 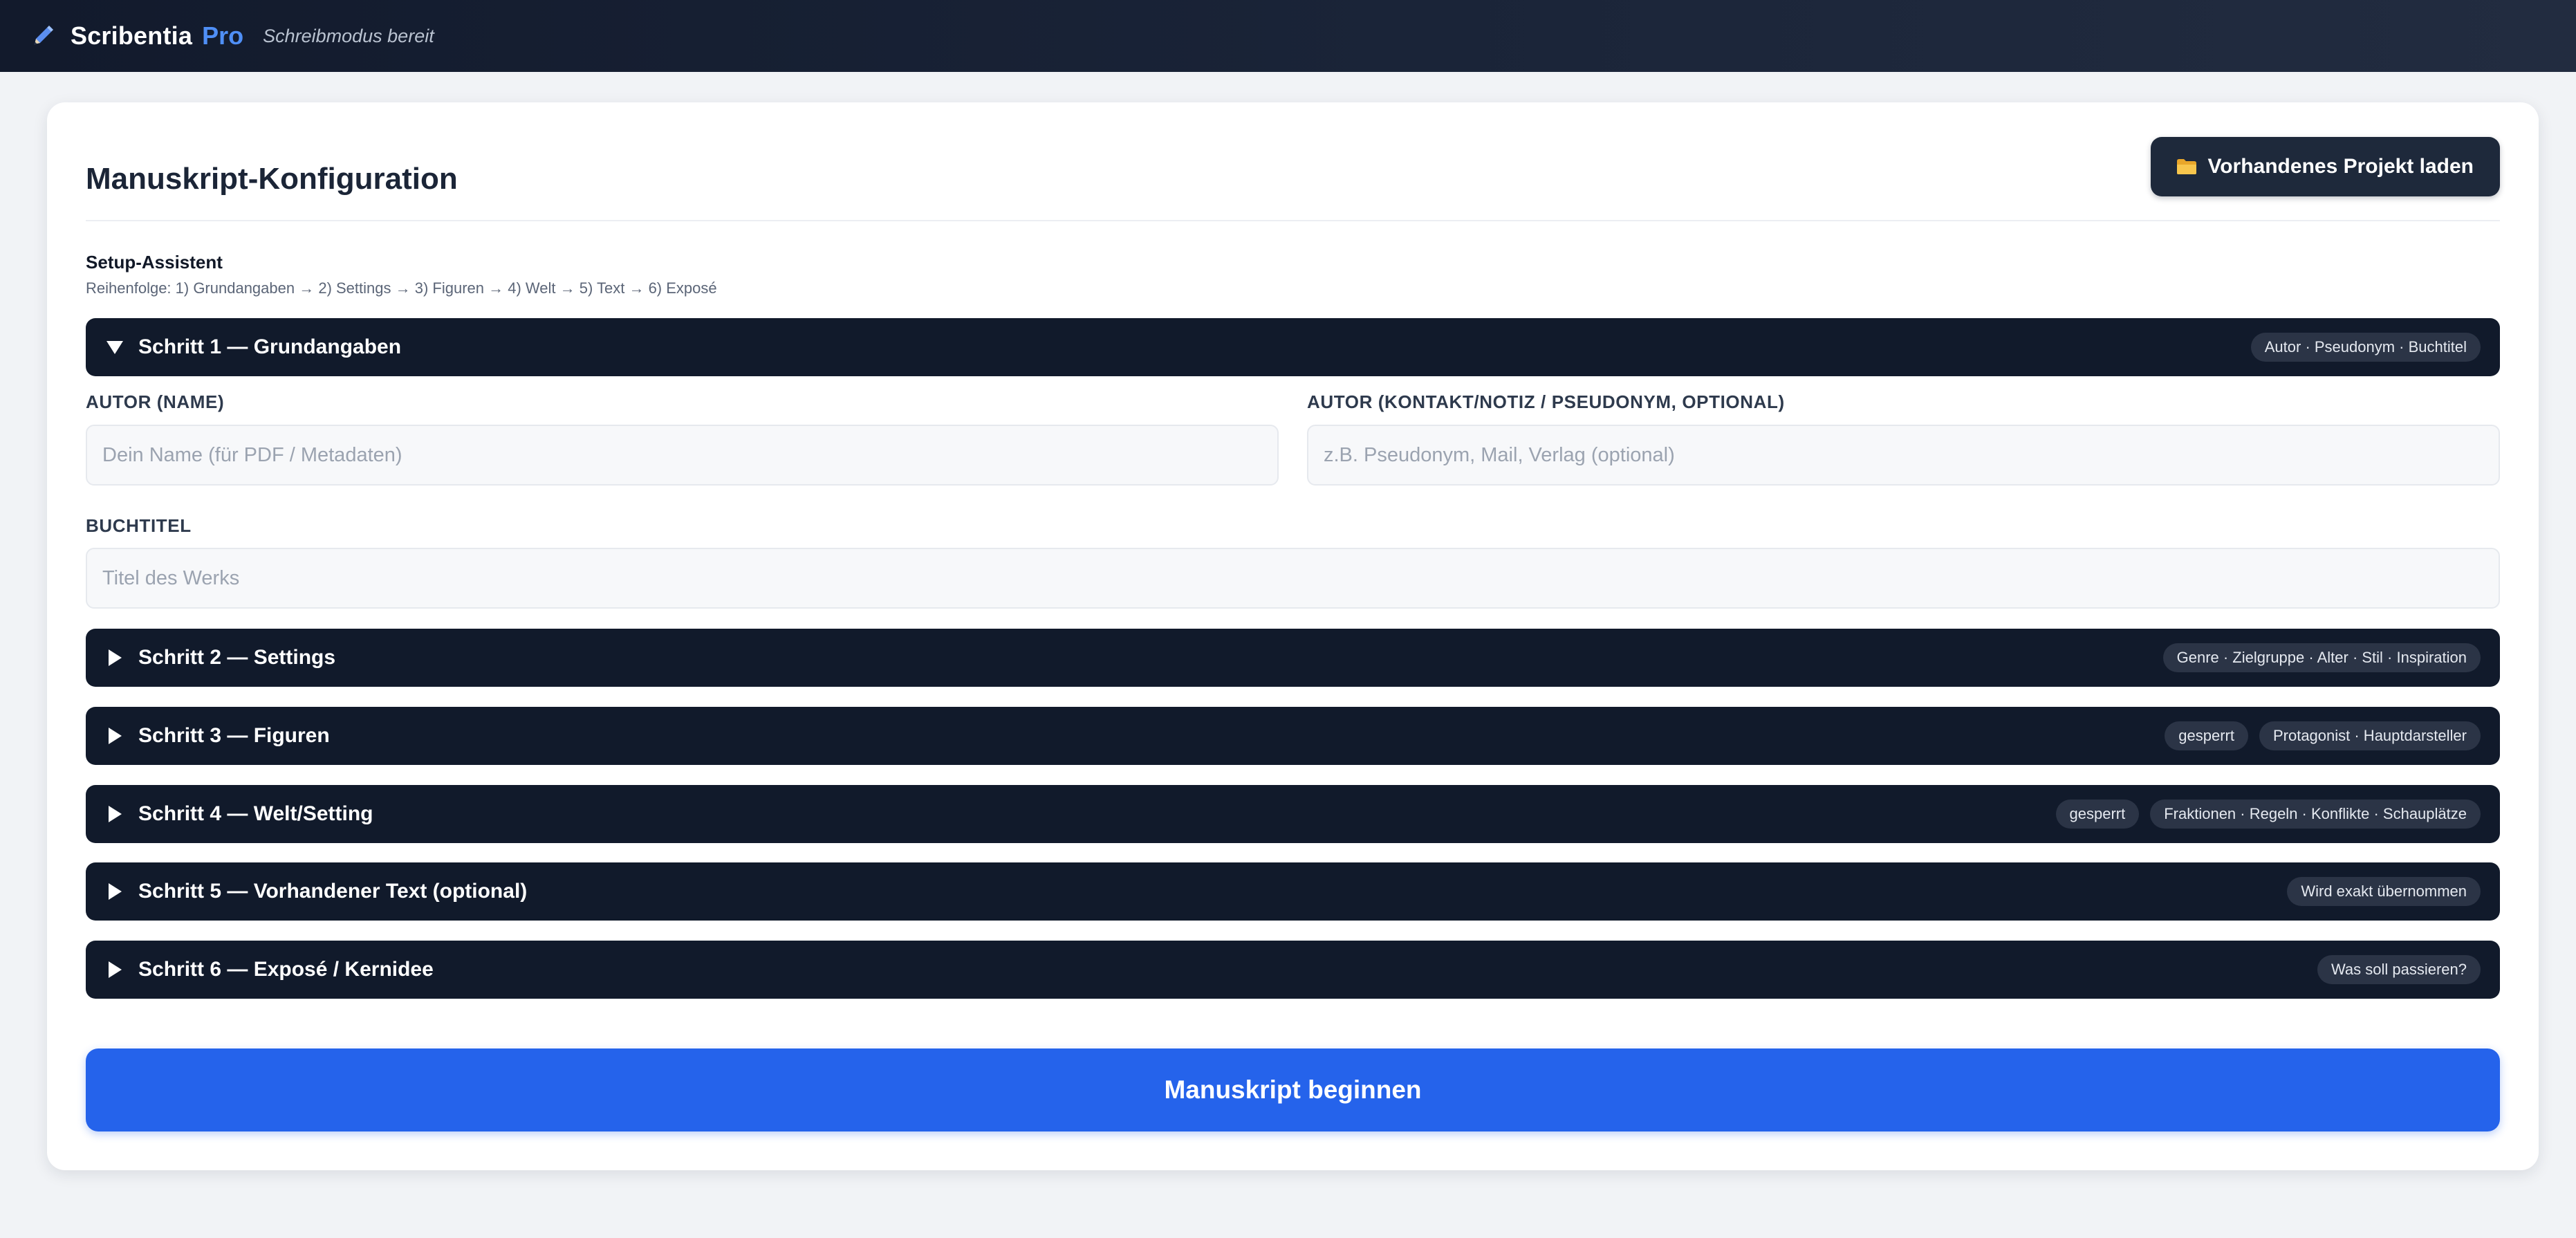 I want to click on load-project-label: Vorhandenes Projekt laden, so click(x=2341, y=167).